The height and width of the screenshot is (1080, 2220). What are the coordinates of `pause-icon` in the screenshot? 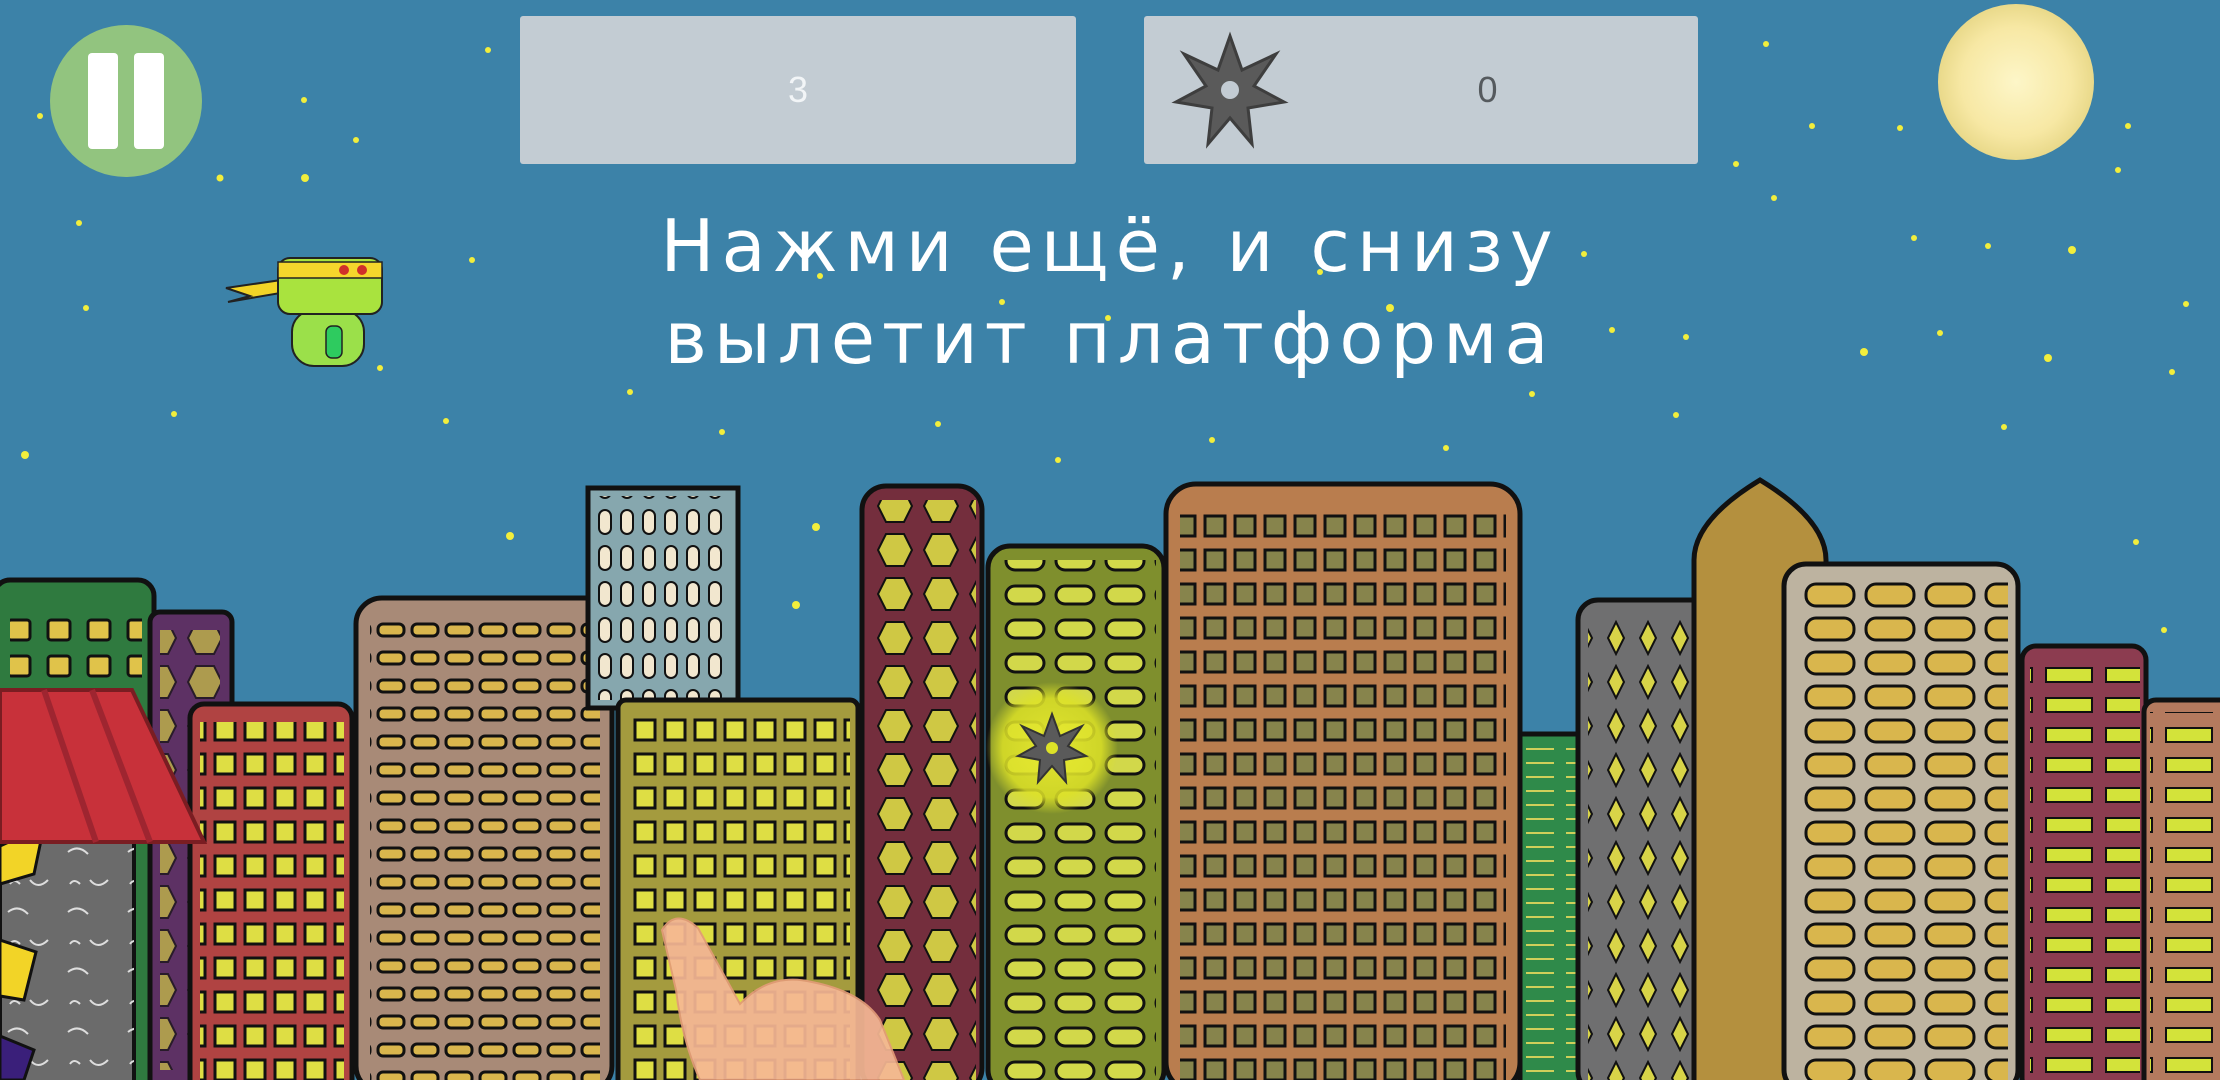 It's located at (103, 101).